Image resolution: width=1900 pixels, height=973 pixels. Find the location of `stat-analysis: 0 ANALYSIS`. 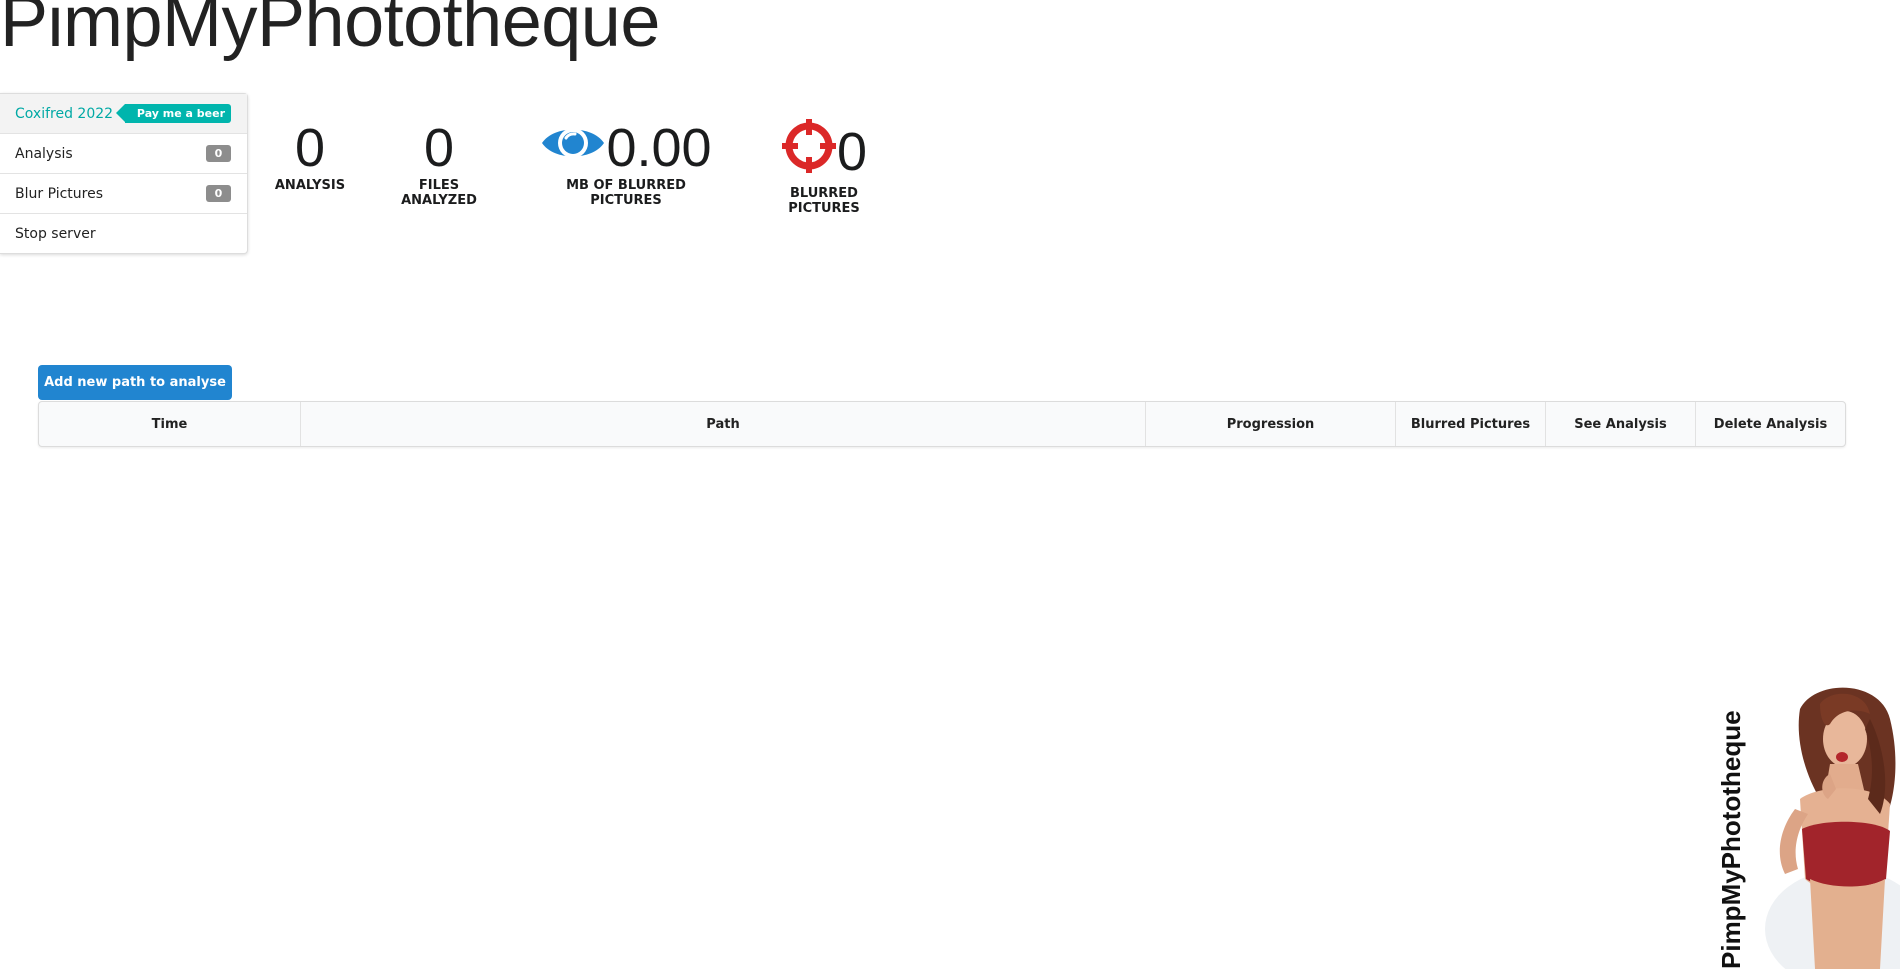

stat-analysis: 0 ANALYSIS is located at coordinates (310, 155).